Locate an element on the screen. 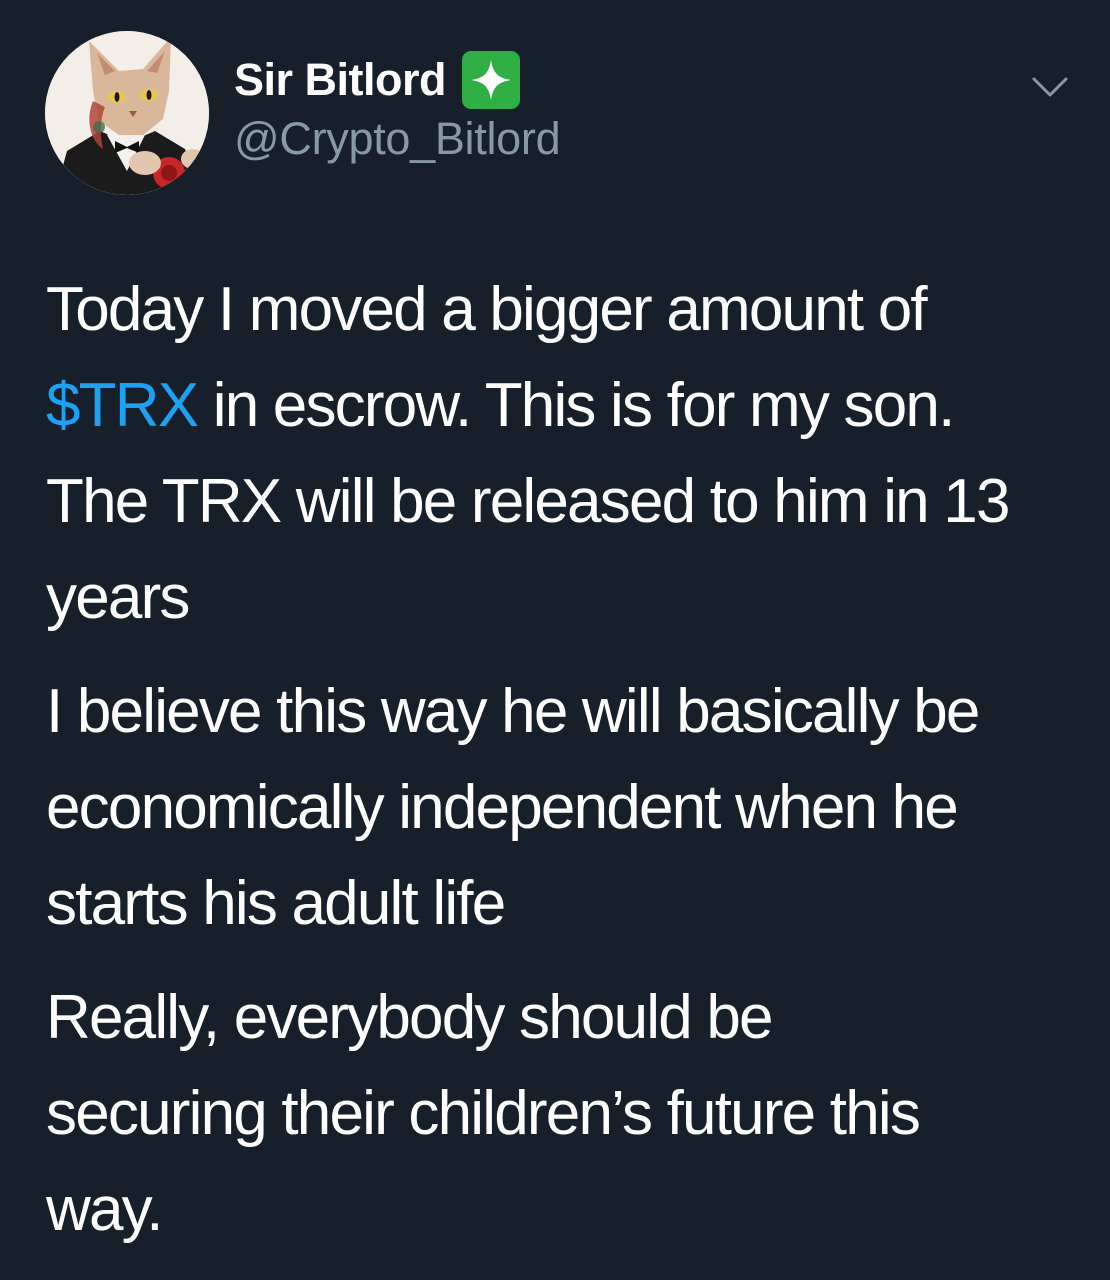 This screenshot has height=1280, width=1110. text-line: economically independent when he is located at coordinates (502, 807).